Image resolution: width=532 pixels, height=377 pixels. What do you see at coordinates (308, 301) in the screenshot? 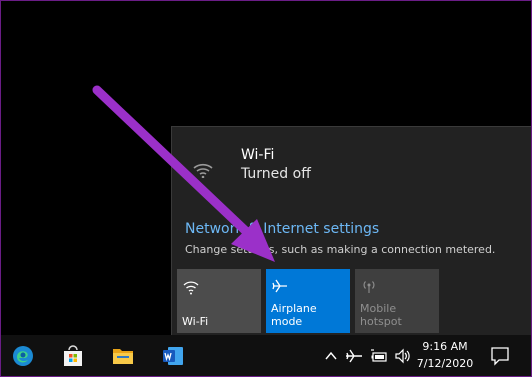
I see `tile-airplane-mode: Airplane mode` at bounding box center [308, 301].